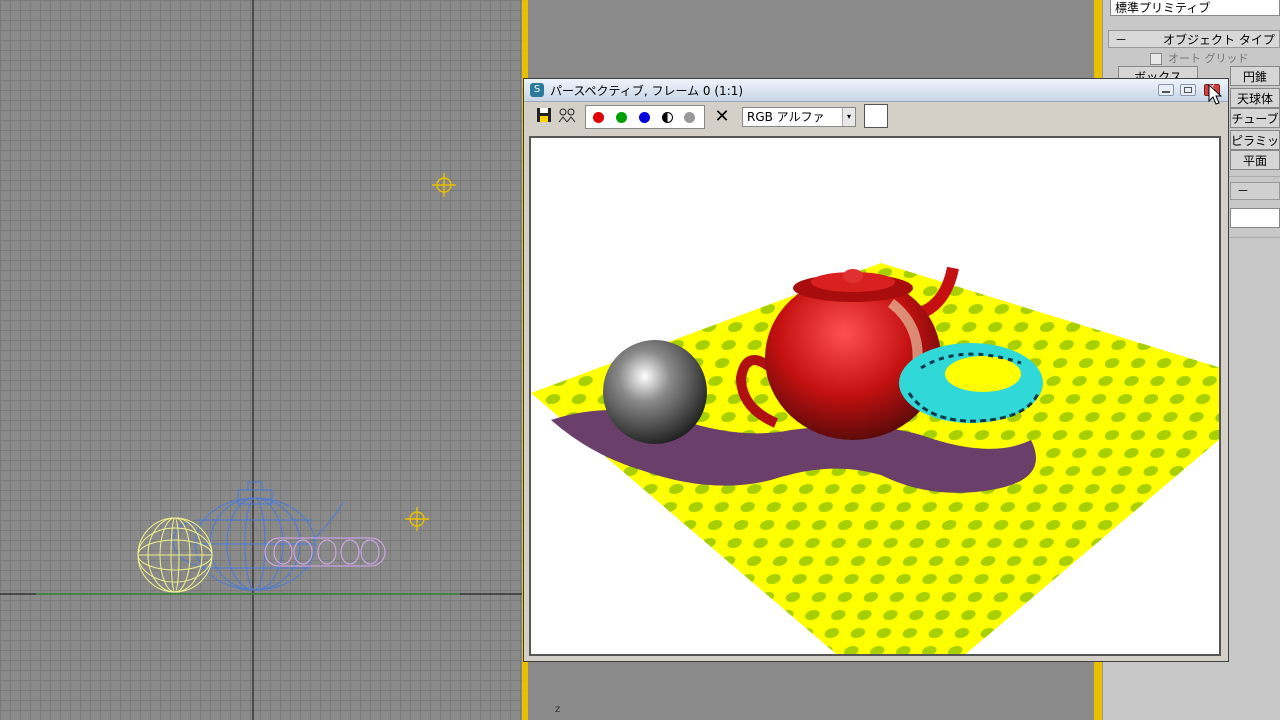  Describe the element at coordinates (689, 117) in the screenshot. I see `mono-icon` at that location.